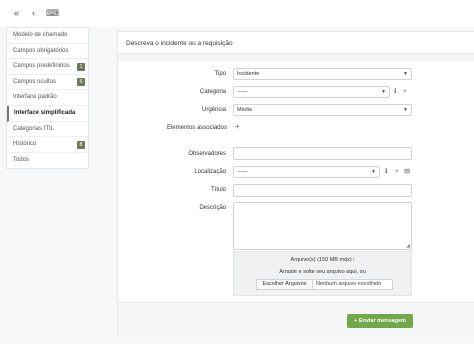 This screenshot has height=344, width=474. Describe the element at coordinates (311, 92) in the screenshot. I see `categoria-select: ------ ▼` at that location.